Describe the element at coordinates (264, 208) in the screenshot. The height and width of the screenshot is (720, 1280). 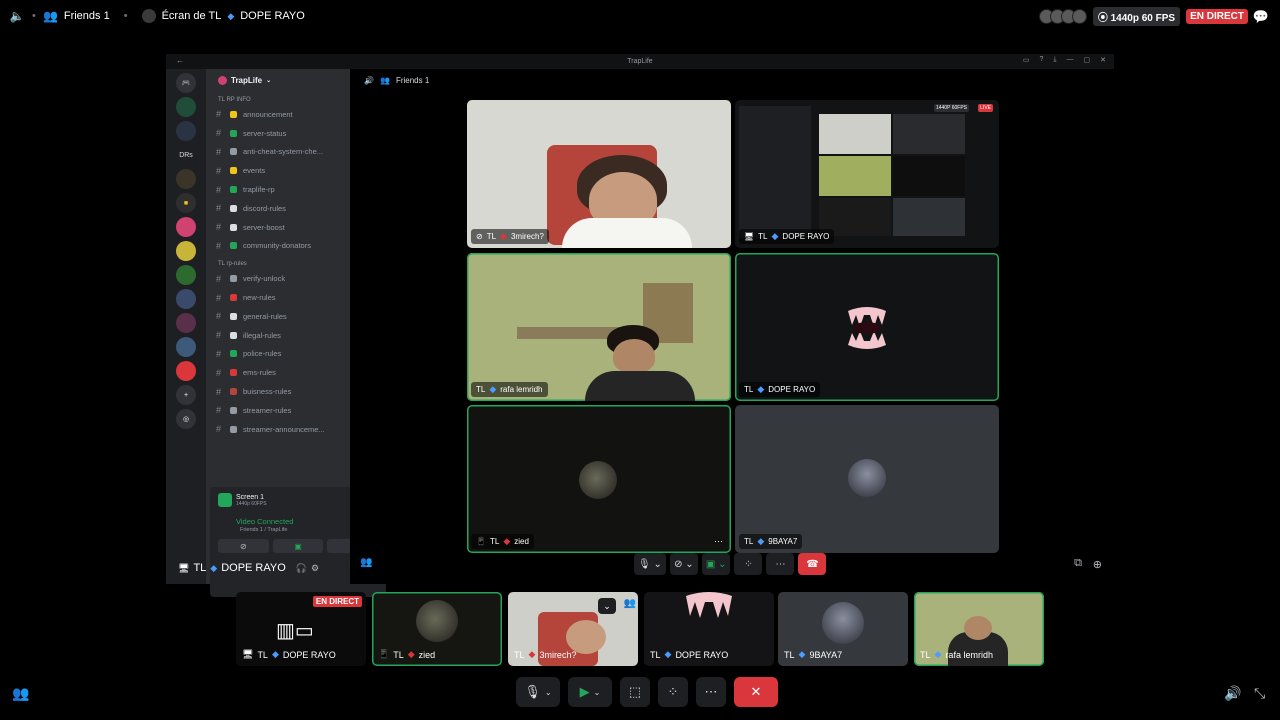
I see `channel-label: discord-rules` at that location.